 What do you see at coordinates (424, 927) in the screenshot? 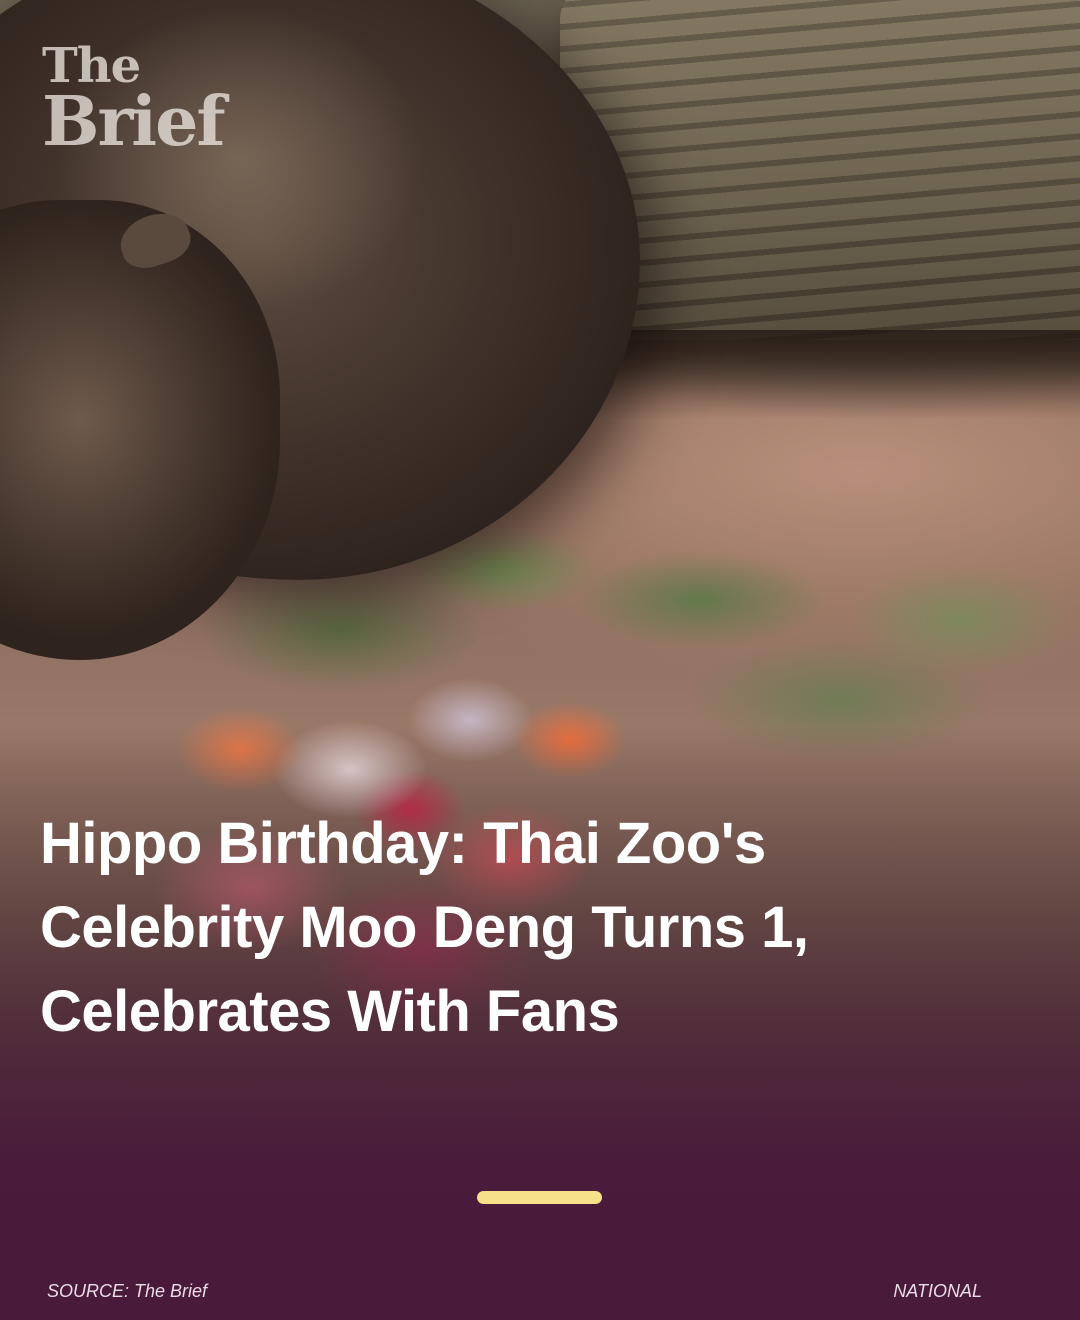
I see `headline-line-2: Celebrity Moo Deng Turns 1,` at bounding box center [424, 927].